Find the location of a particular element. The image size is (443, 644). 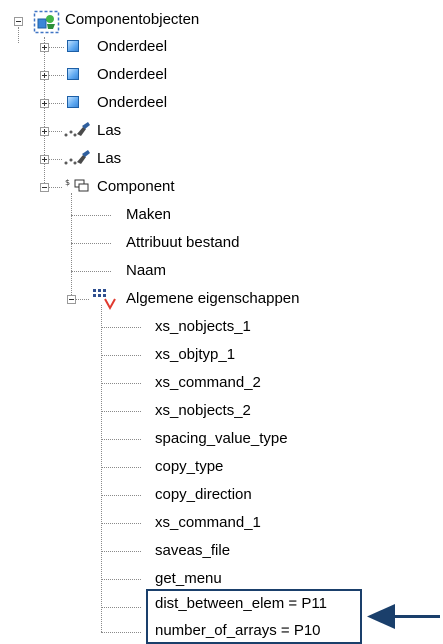

highlight-box is located at coordinates (254, 616).